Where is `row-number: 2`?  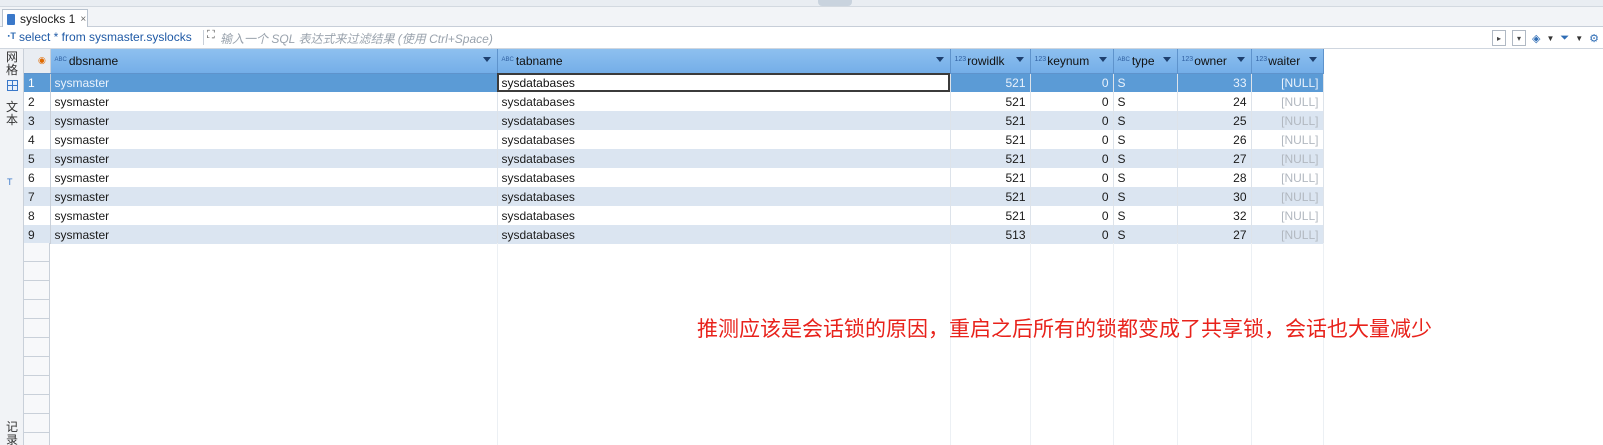 row-number: 2 is located at coordinates (37, 101).